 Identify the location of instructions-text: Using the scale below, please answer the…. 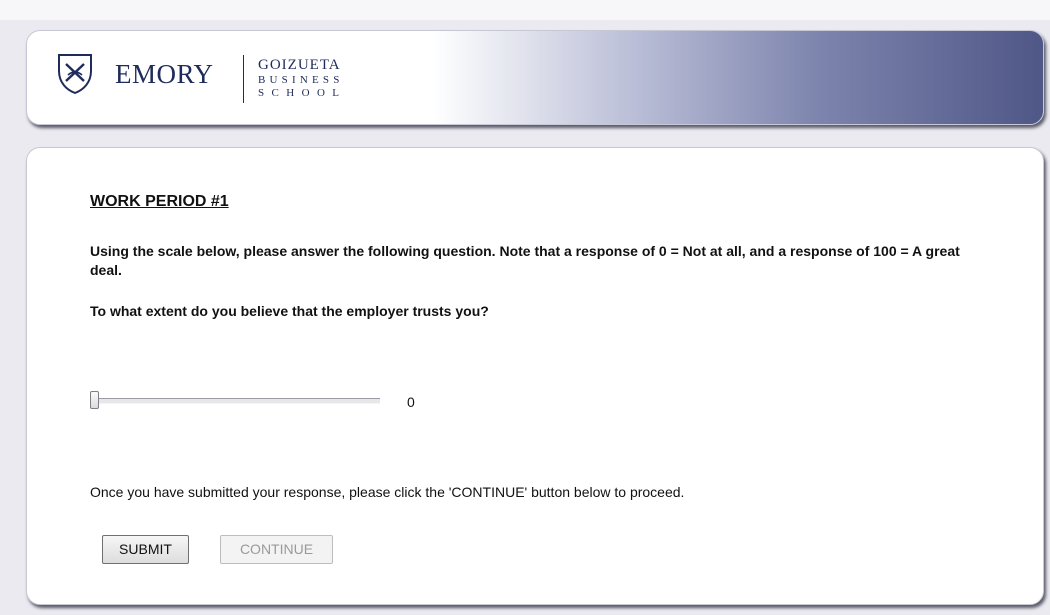
(525, 260).